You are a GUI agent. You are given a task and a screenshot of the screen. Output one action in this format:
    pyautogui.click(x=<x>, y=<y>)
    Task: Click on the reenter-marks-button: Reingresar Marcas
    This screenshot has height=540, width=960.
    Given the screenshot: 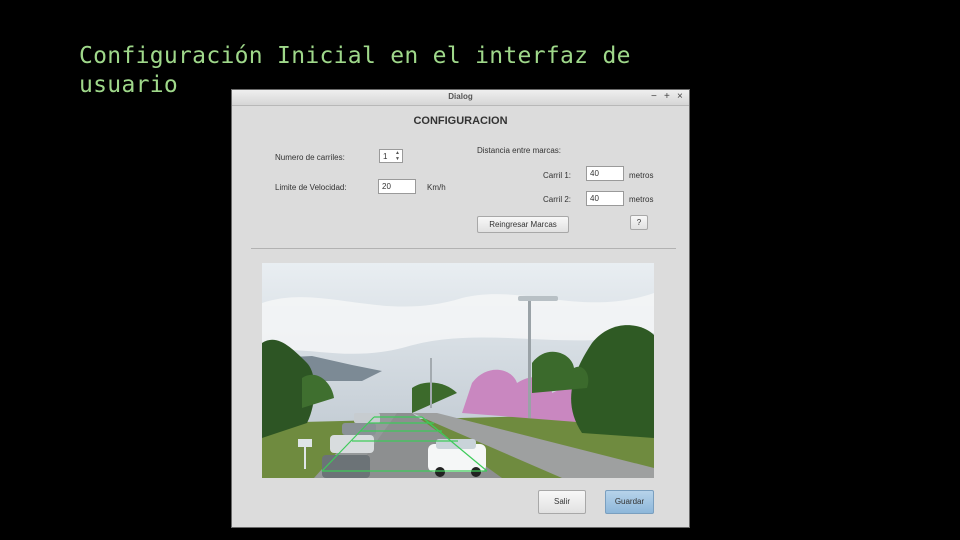 What is the action you would take?
    pyautogui.click(x=523, y=224)
    